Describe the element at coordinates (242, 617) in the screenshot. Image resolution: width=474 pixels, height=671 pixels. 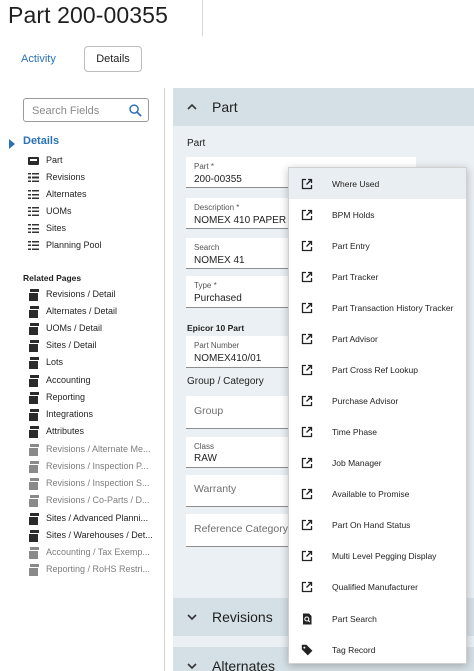
I see `section-title: Revisions` at that location.